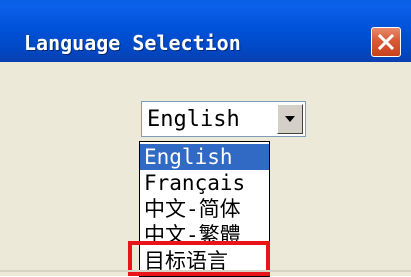 This screenshot has height=277, width=411. What do you see at coordinates (204, 183) in the screenshot?
I see `list-item-francais: Français` at bounding box center [204, 183].